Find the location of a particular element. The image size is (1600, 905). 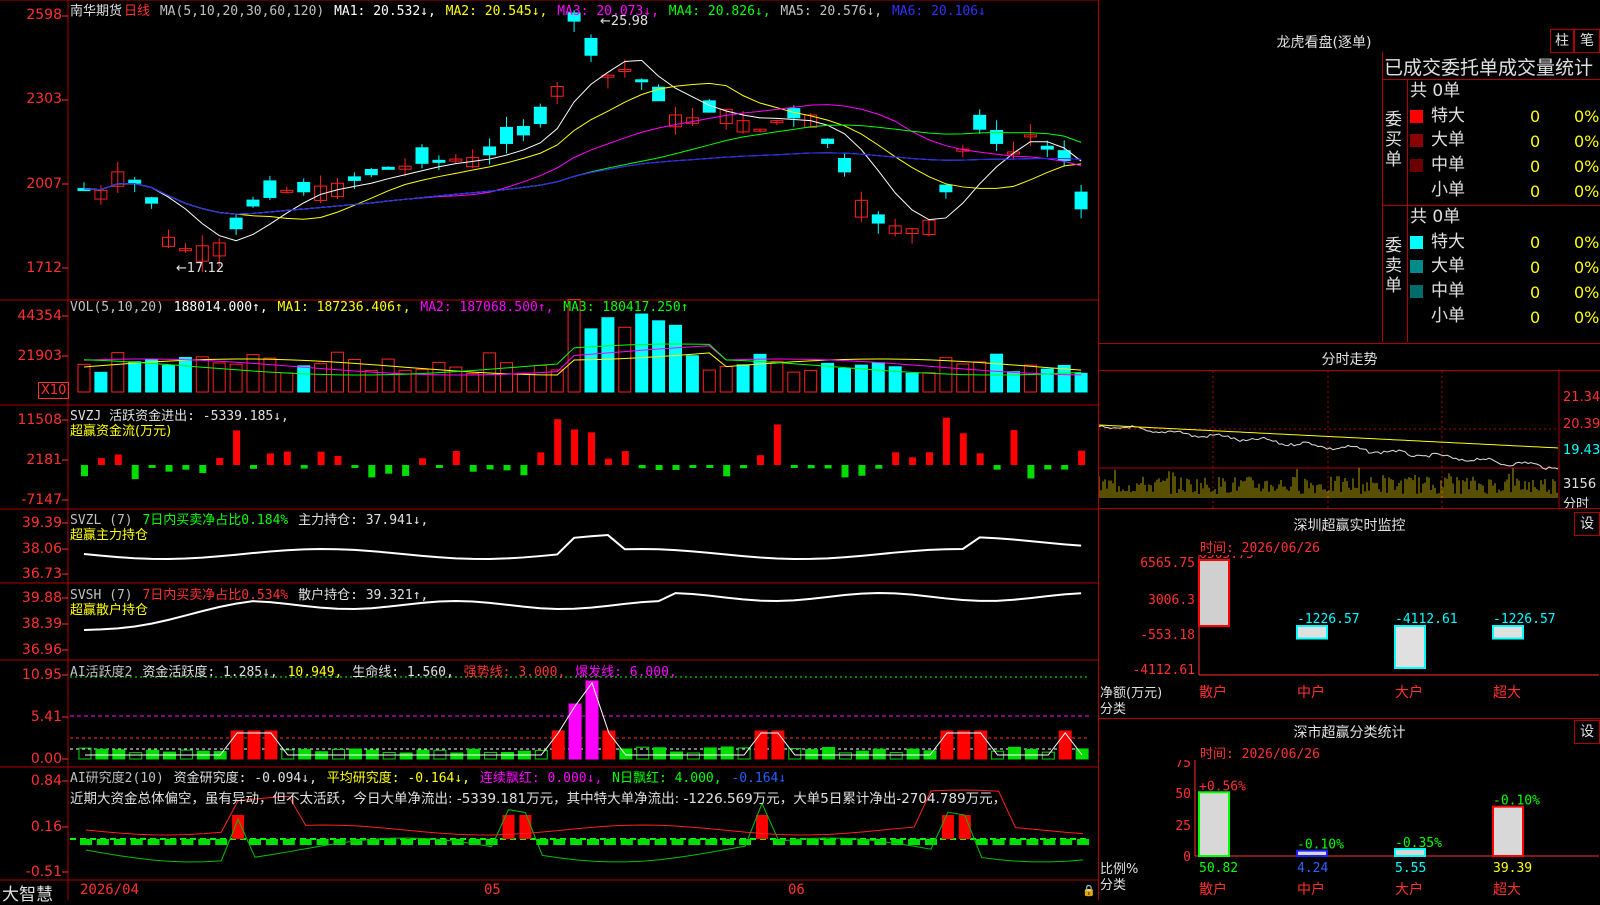

monitor-settings-button: 设 is located at coordinates (1587, 524).